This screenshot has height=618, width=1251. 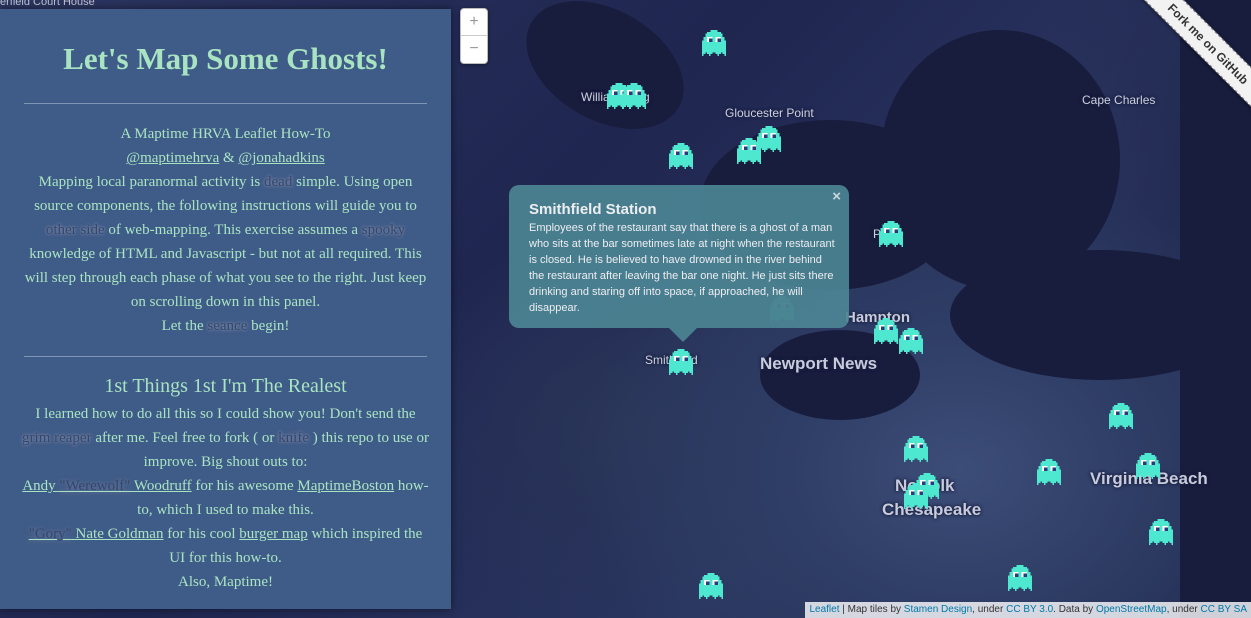 I want to click on place-label-chesapeake: Chesapeake, so click(x=932, y=509).